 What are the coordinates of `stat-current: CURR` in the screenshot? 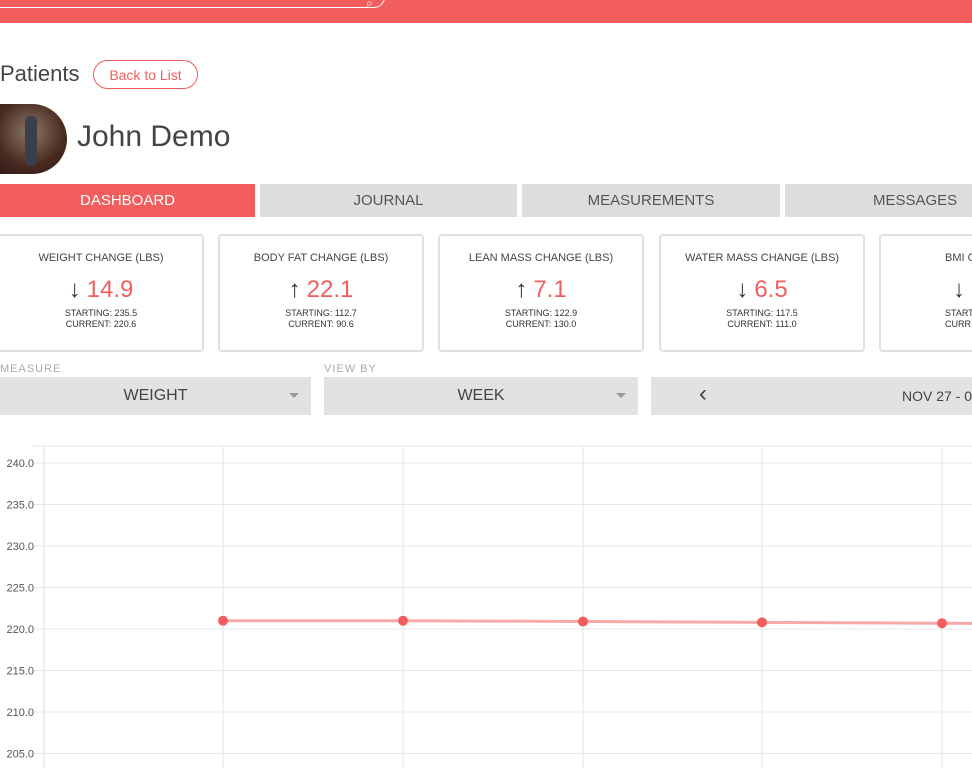 It's located at (958, 324).